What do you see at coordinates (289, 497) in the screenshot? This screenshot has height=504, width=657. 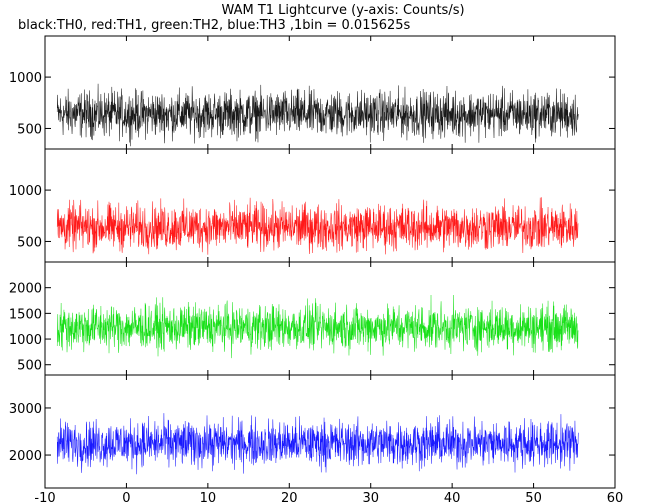 I see `x-tick-label: 20` at bounding box center [289, 497].